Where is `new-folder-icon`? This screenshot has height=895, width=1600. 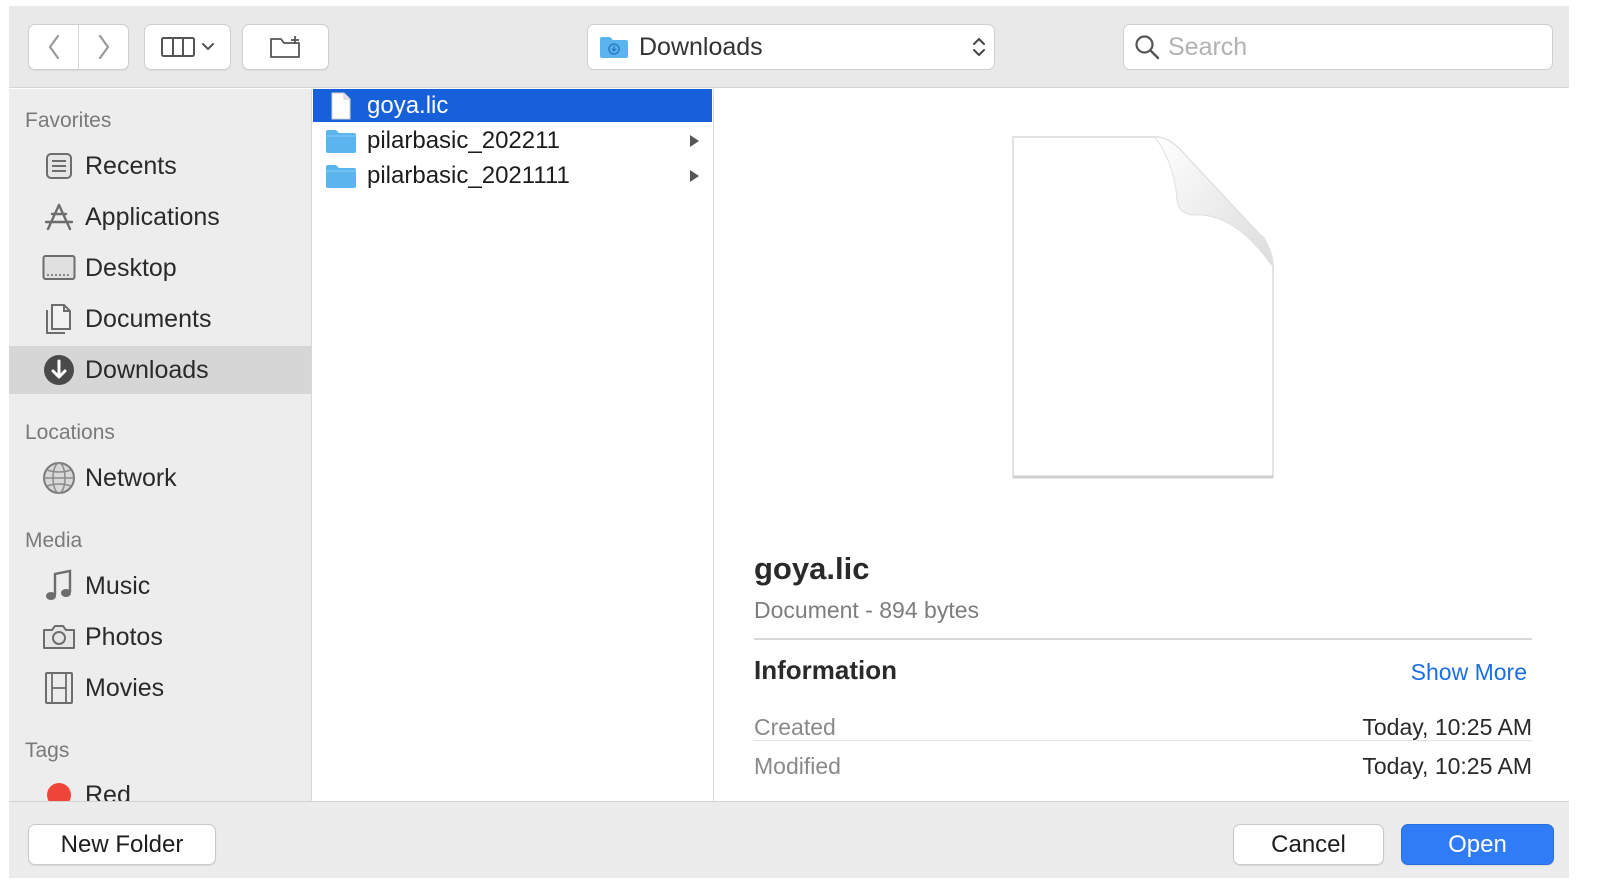 new-folder-icon is located at coordinates (284, 47).